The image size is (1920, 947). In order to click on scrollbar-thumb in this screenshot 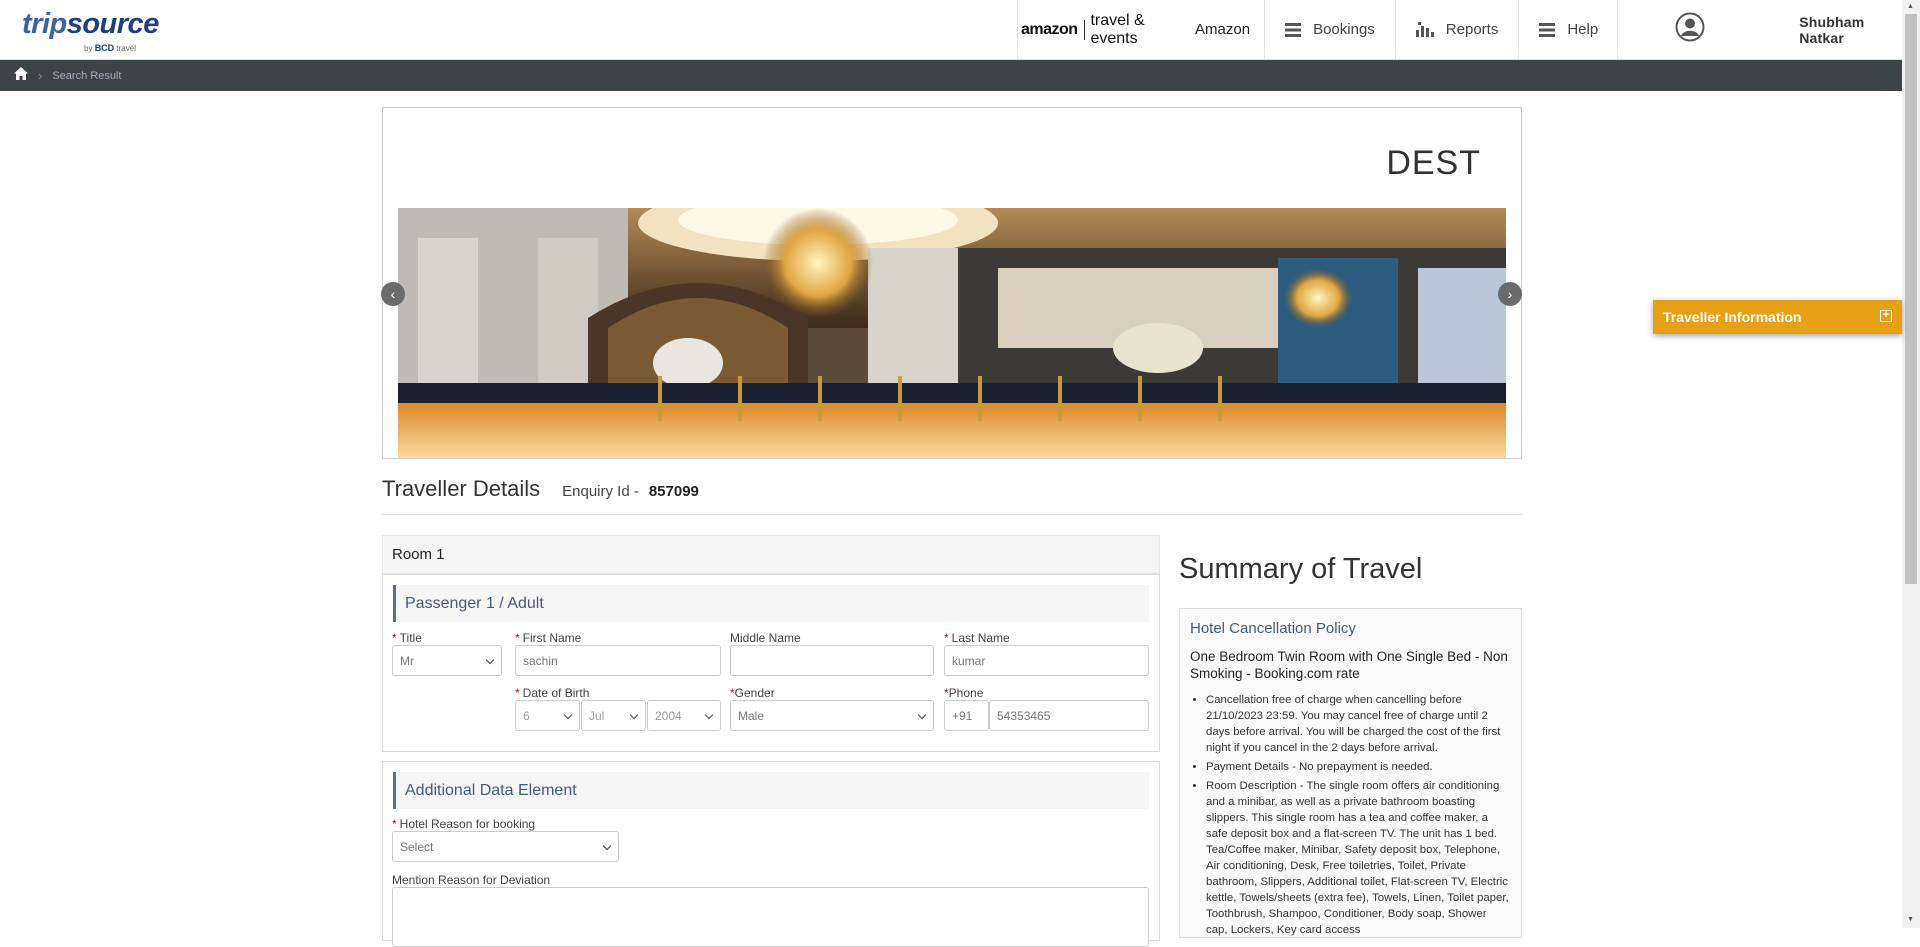, I will do `click(1911, 299)`.